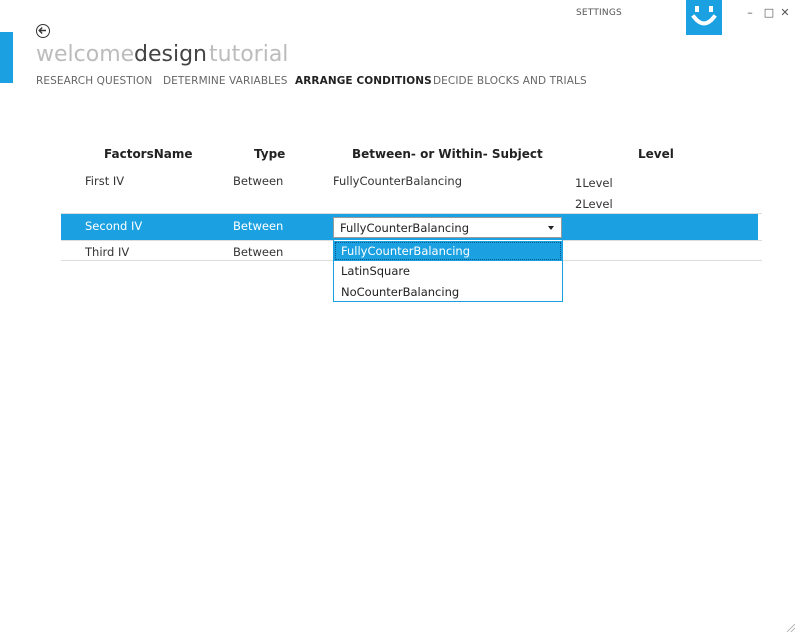 Image resolution: width=798 pixels, height=635 pixels. What do you see at coordinates (448, 292) in the screenshot?
I see `dropdown-option-nocounterbalancing: NoCounterBalancing` at bounding box center [448, 292].